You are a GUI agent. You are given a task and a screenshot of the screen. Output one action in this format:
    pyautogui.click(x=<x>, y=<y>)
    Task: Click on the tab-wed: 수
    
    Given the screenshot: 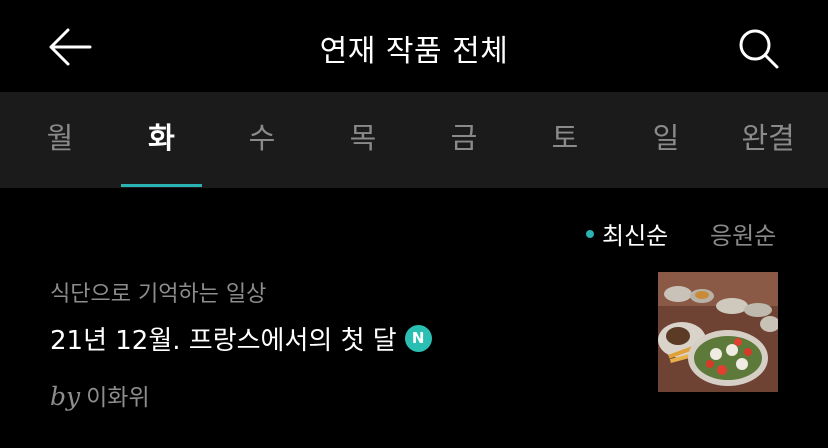 What is the action you would take?
    pyautogui.click(x=262, y=140)
    